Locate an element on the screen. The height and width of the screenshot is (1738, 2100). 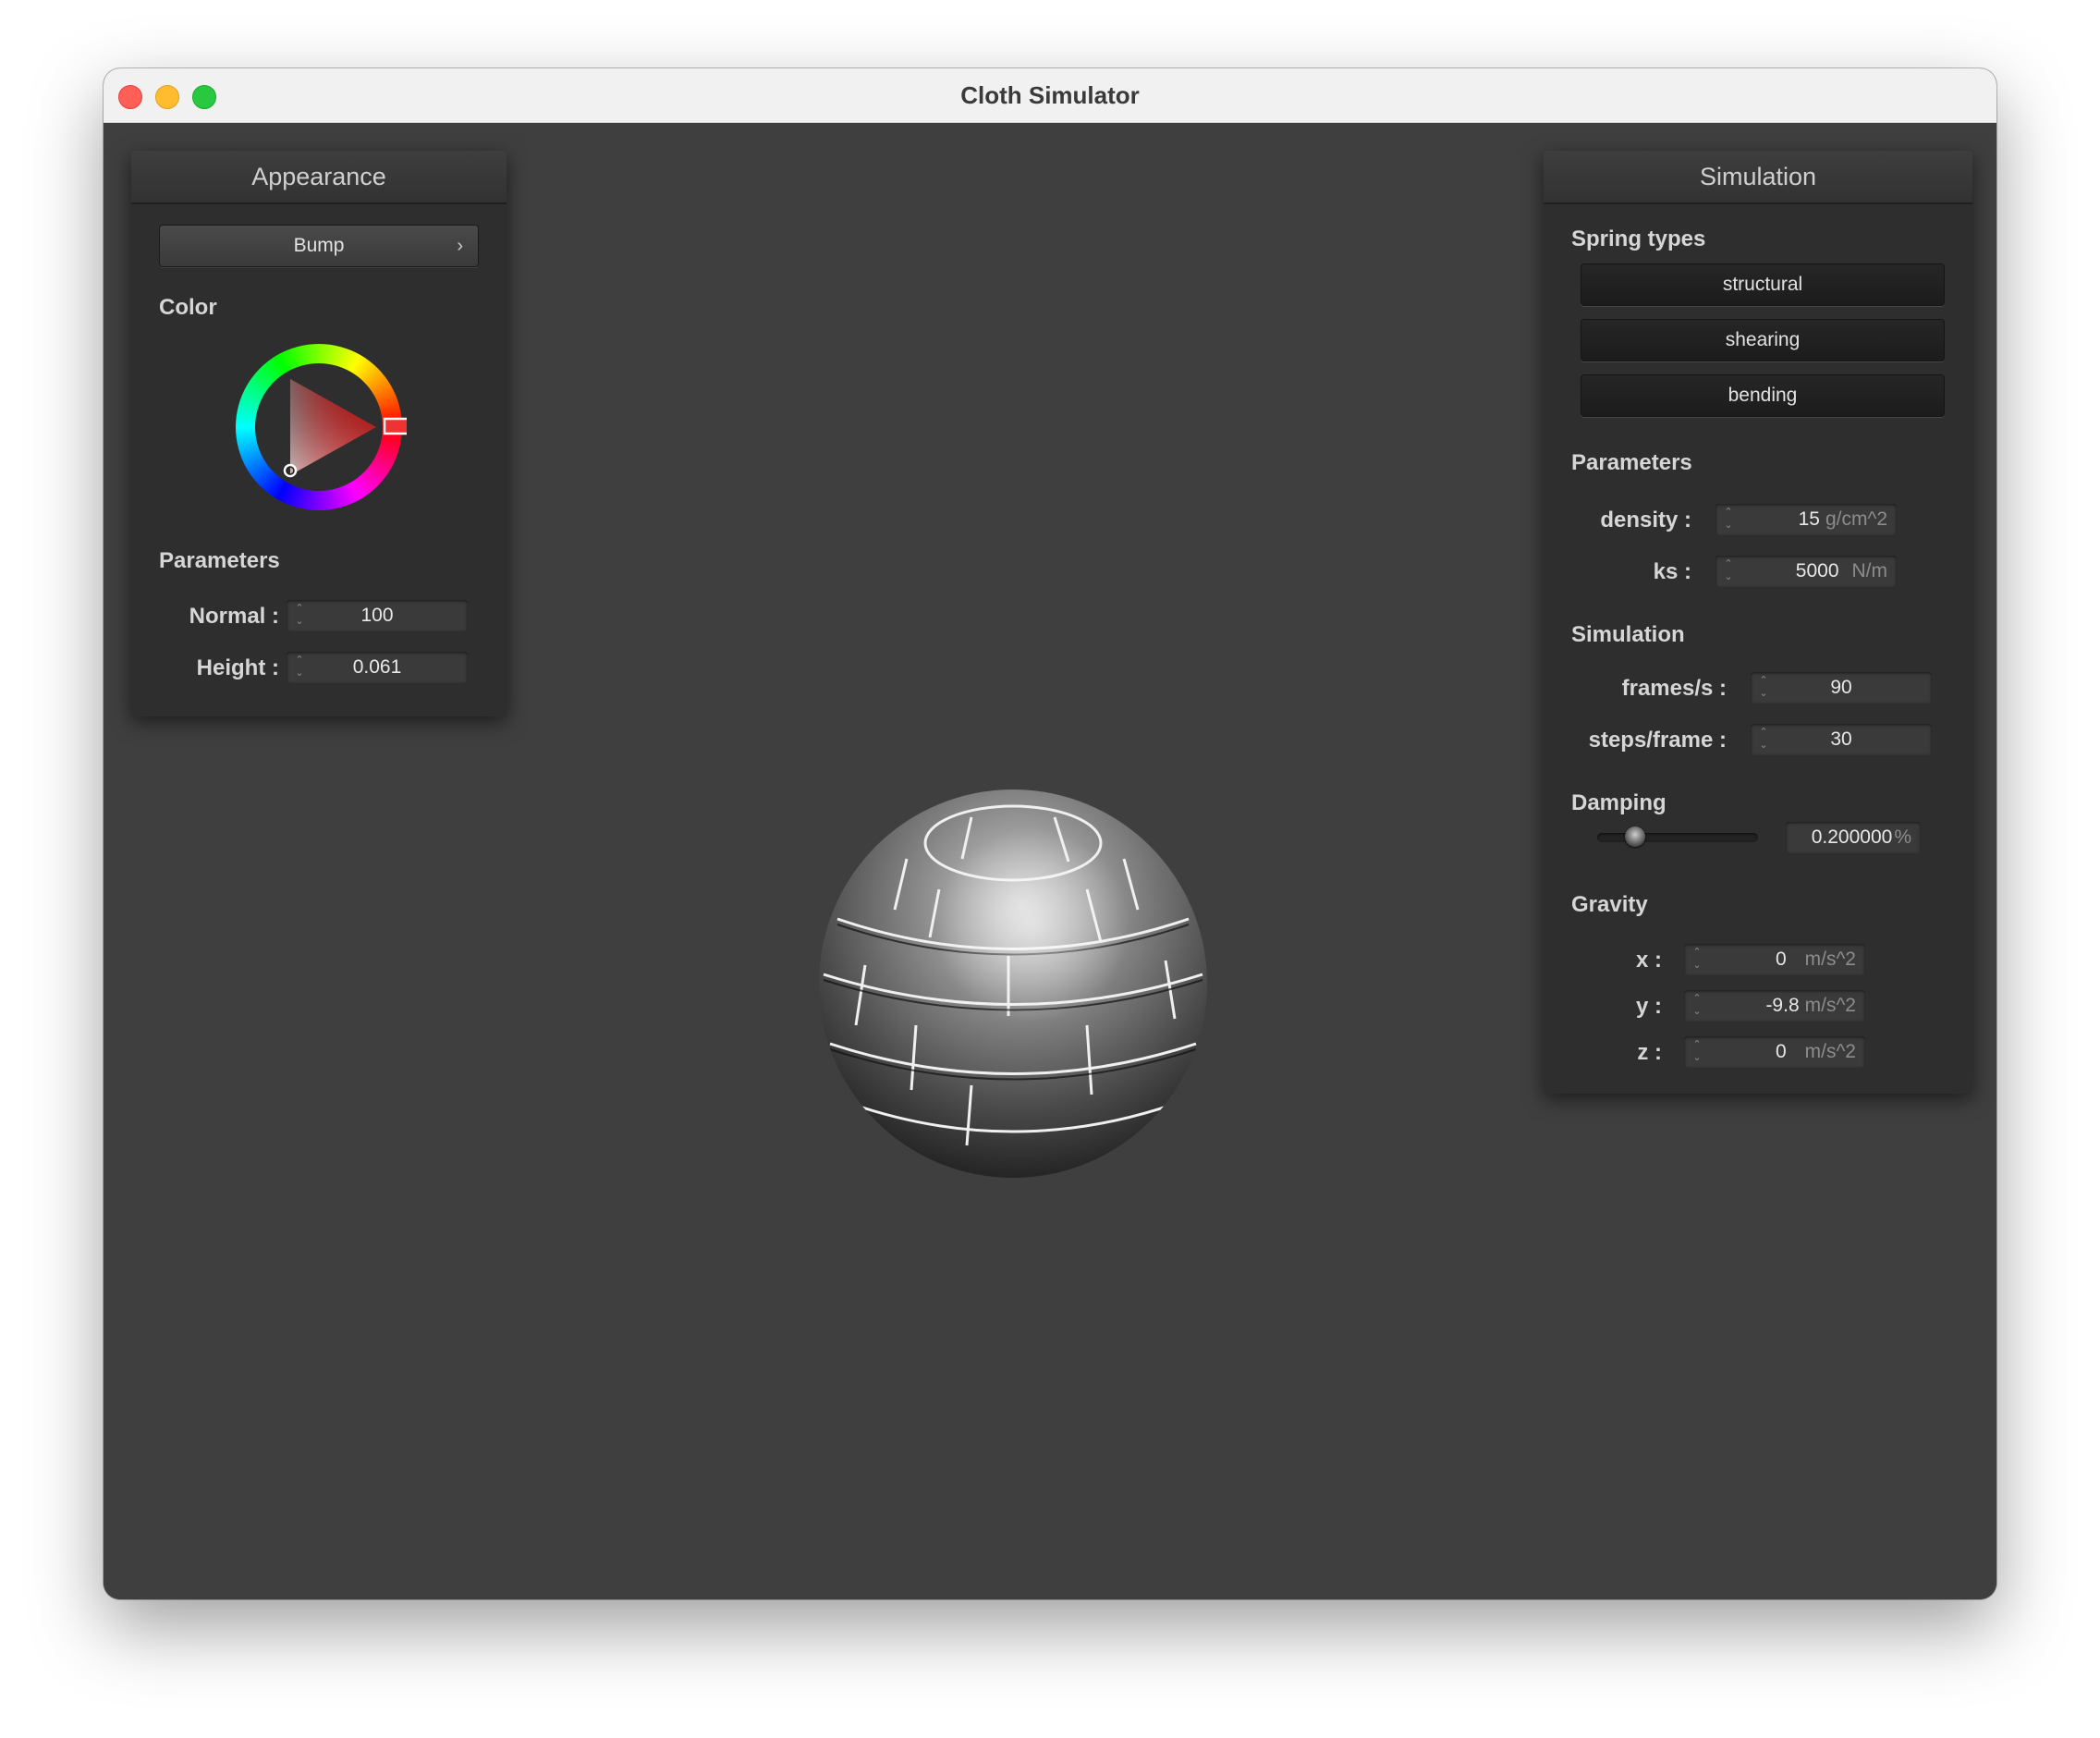
gravity-label: Gravity is located at coordinates (1610, 904).